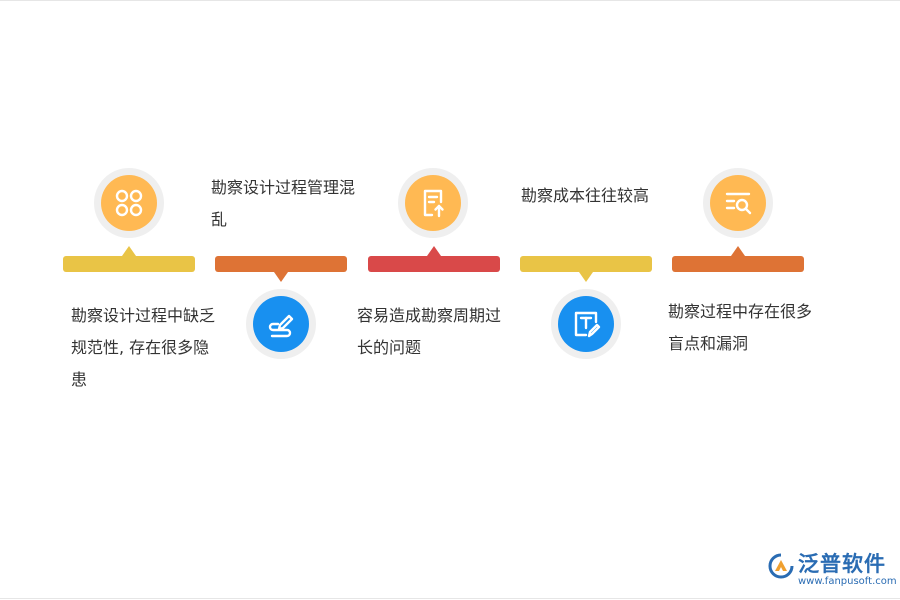 This screenshot has width=900, height=600. Describe the element at coordinates (740, 327) in the screenshot. I see `step-5-text: 勘察过程中存在很多盲点和漏洞` at that location.